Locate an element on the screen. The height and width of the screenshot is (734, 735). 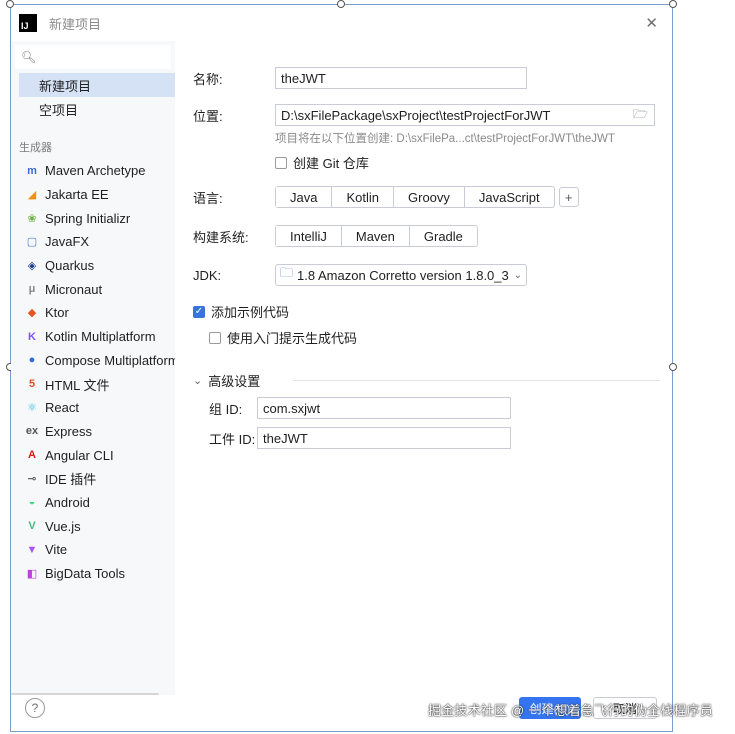
generator-icon: V is located at coordinates (32, 526).